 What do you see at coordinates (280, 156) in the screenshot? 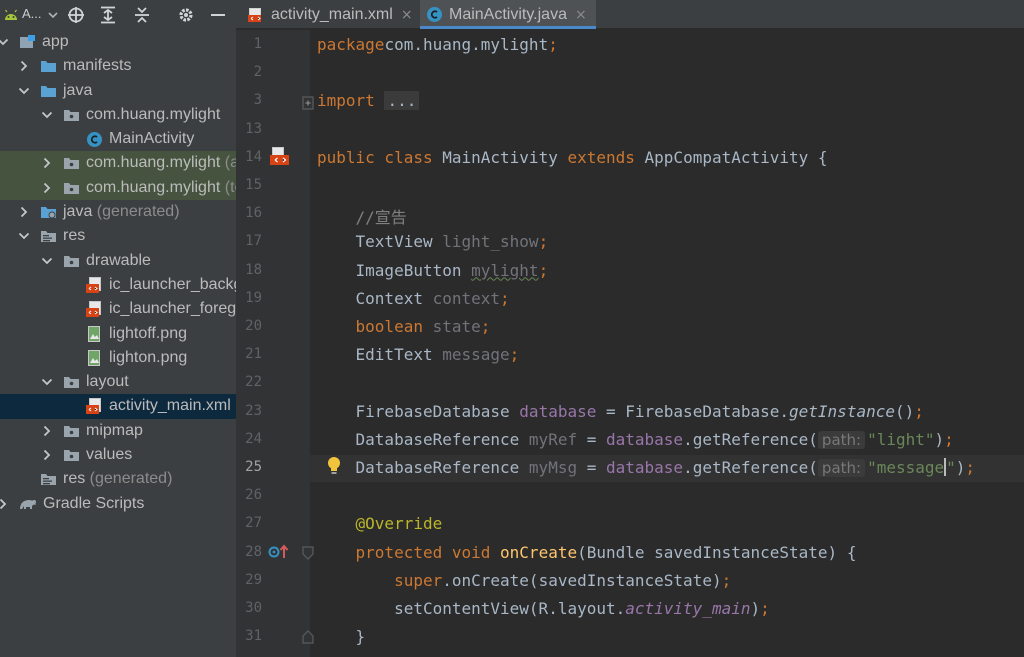
I see `android-activity-gutter-icon` at bounding box center [280, 156].